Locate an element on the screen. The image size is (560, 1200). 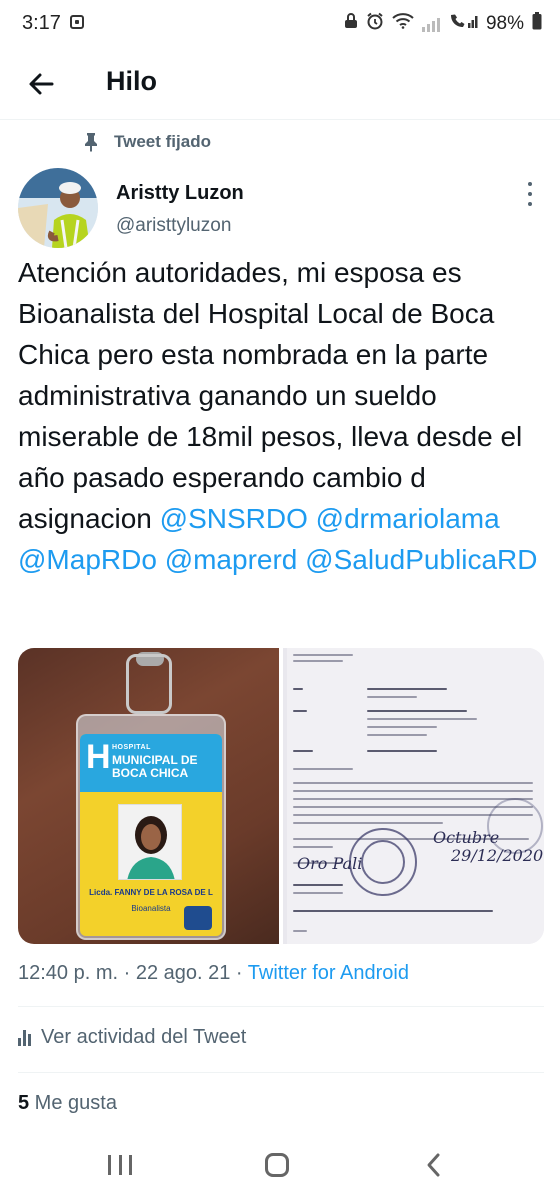
page-title: Hilo is located at coordinates (131, 81).